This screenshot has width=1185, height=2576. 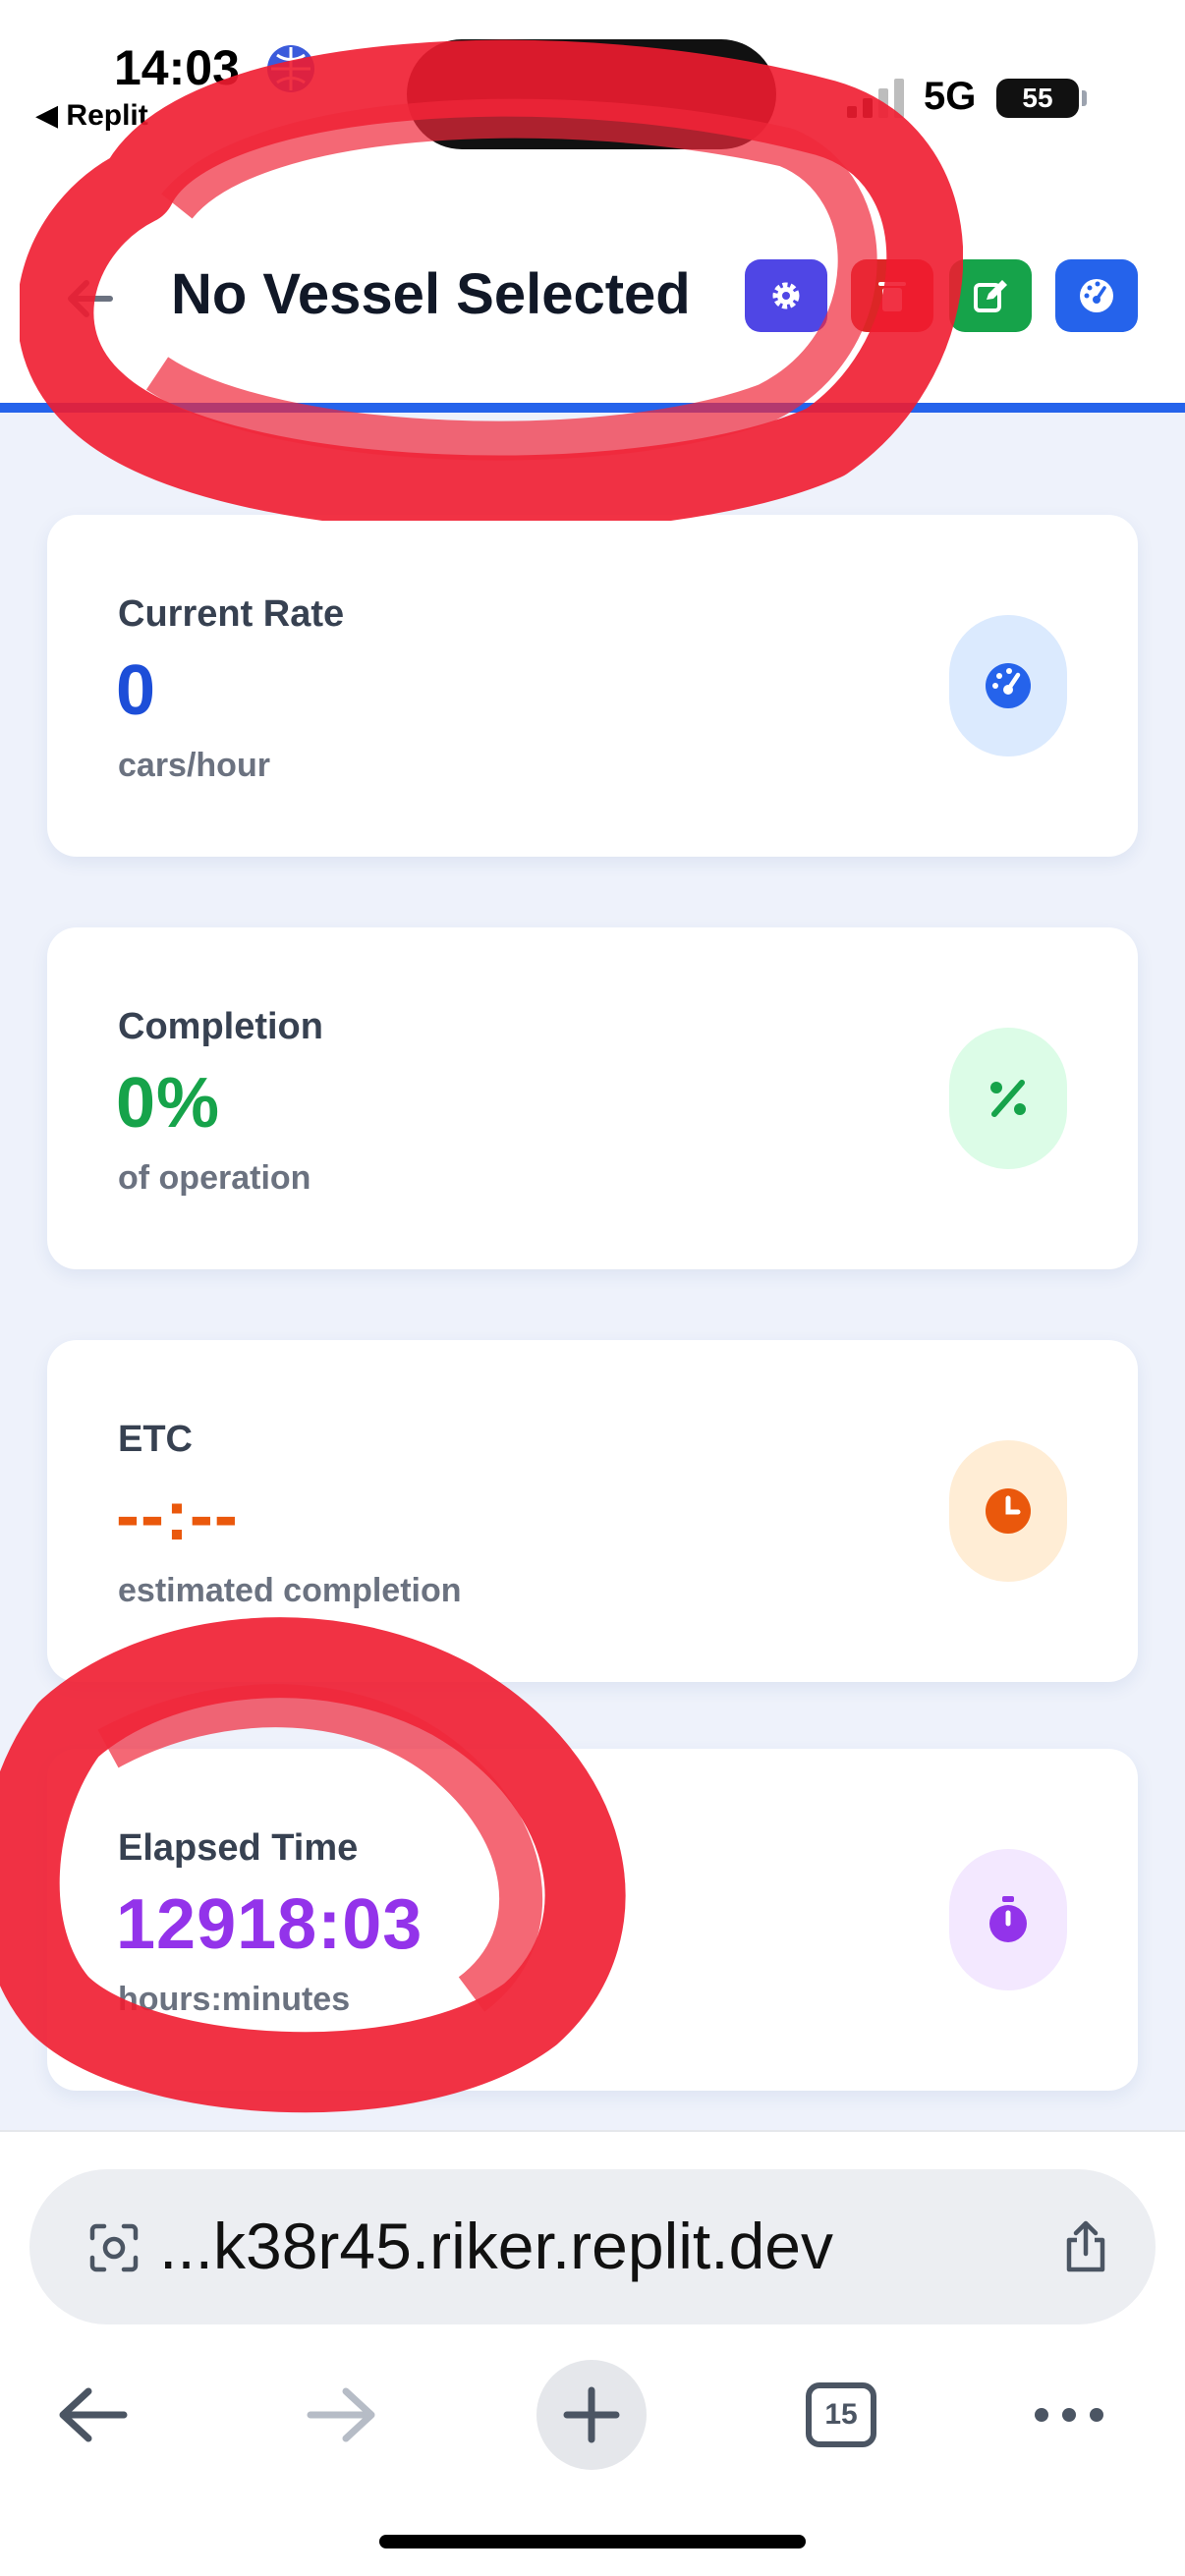 What do you see at coordinates (178, 1516) in the screenshot?
I see `card-value: --:--` at bounding box center [178, 1516].